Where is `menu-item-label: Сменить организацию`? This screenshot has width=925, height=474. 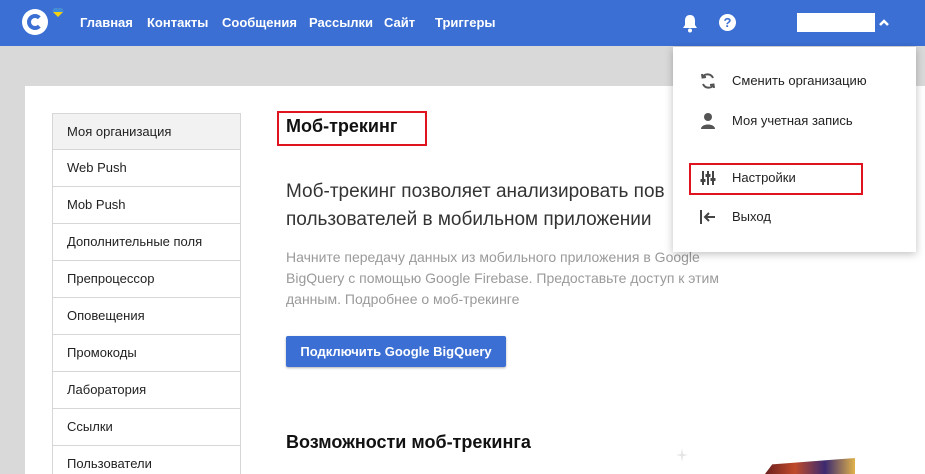
menu-item-label: Сменить организацию is located at coordinates (799, 80).